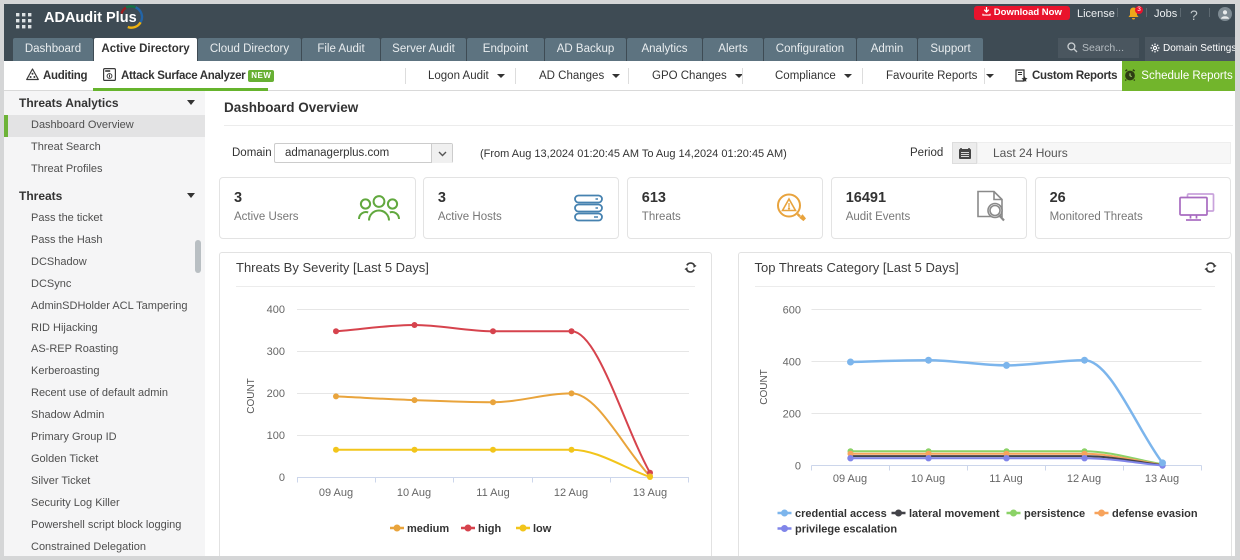  I want to click on svg-text: defense evasion, so click(1155, 514).